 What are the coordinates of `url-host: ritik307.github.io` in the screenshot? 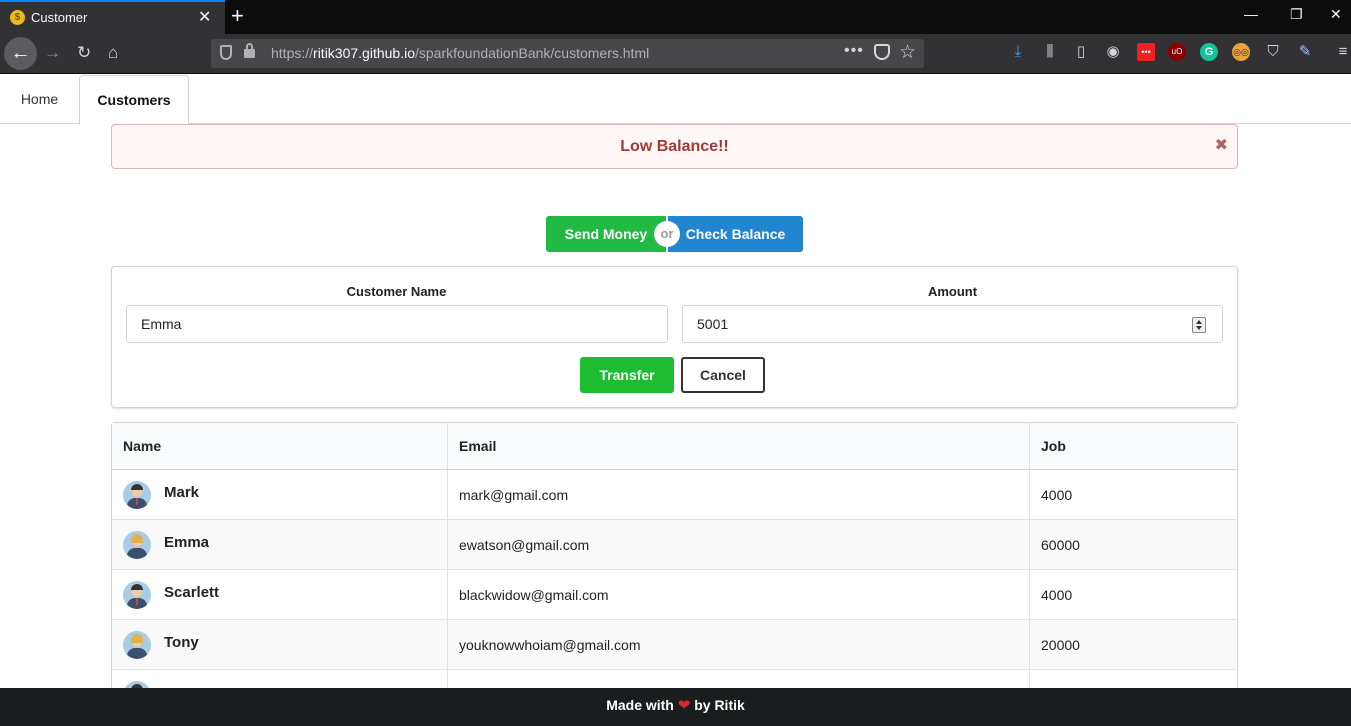 It's located at (364, 53).